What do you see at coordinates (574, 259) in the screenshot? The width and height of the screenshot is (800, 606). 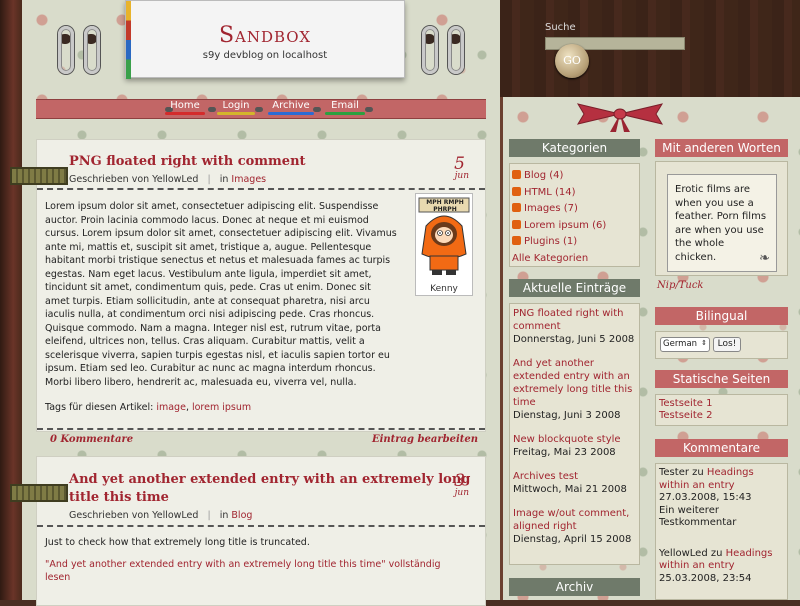 I see `all-categories-link: Alle Kategorien` at bounding box center [574, 259].